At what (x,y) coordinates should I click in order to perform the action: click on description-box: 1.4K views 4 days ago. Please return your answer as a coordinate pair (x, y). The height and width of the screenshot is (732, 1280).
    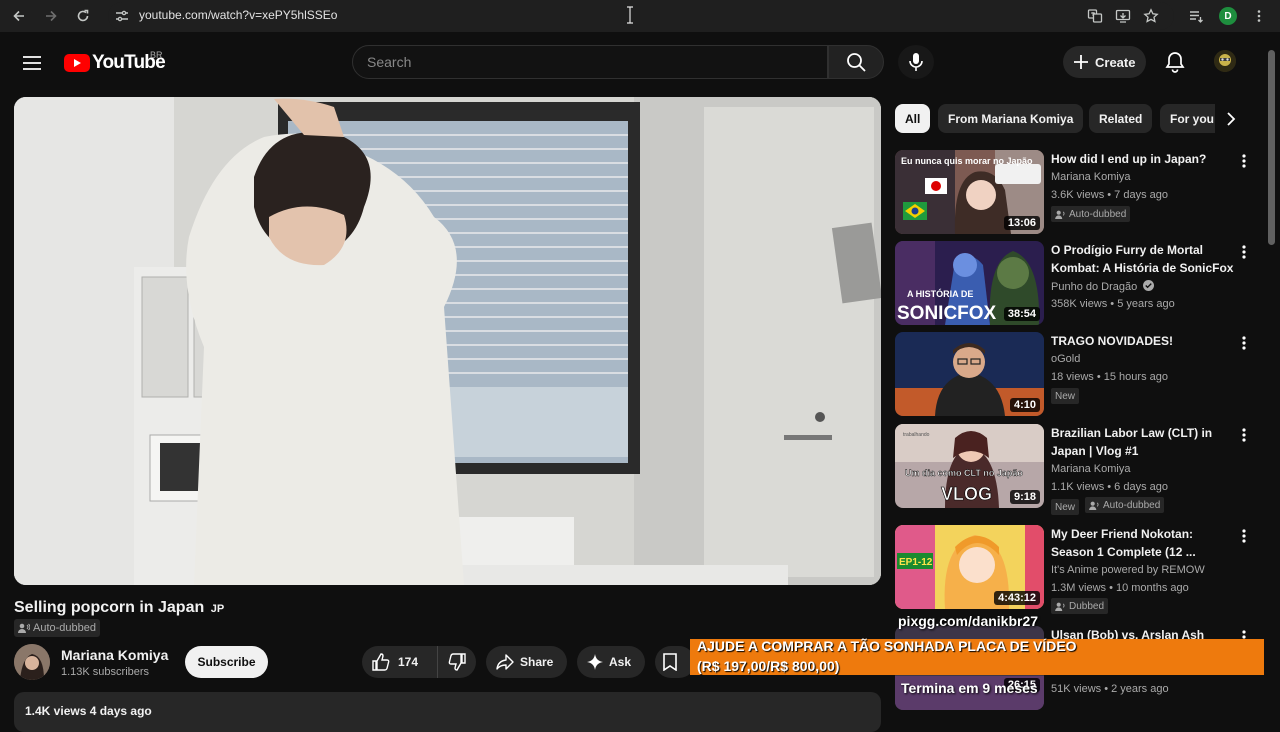
    Looking at the image, I should click on (447, 712).